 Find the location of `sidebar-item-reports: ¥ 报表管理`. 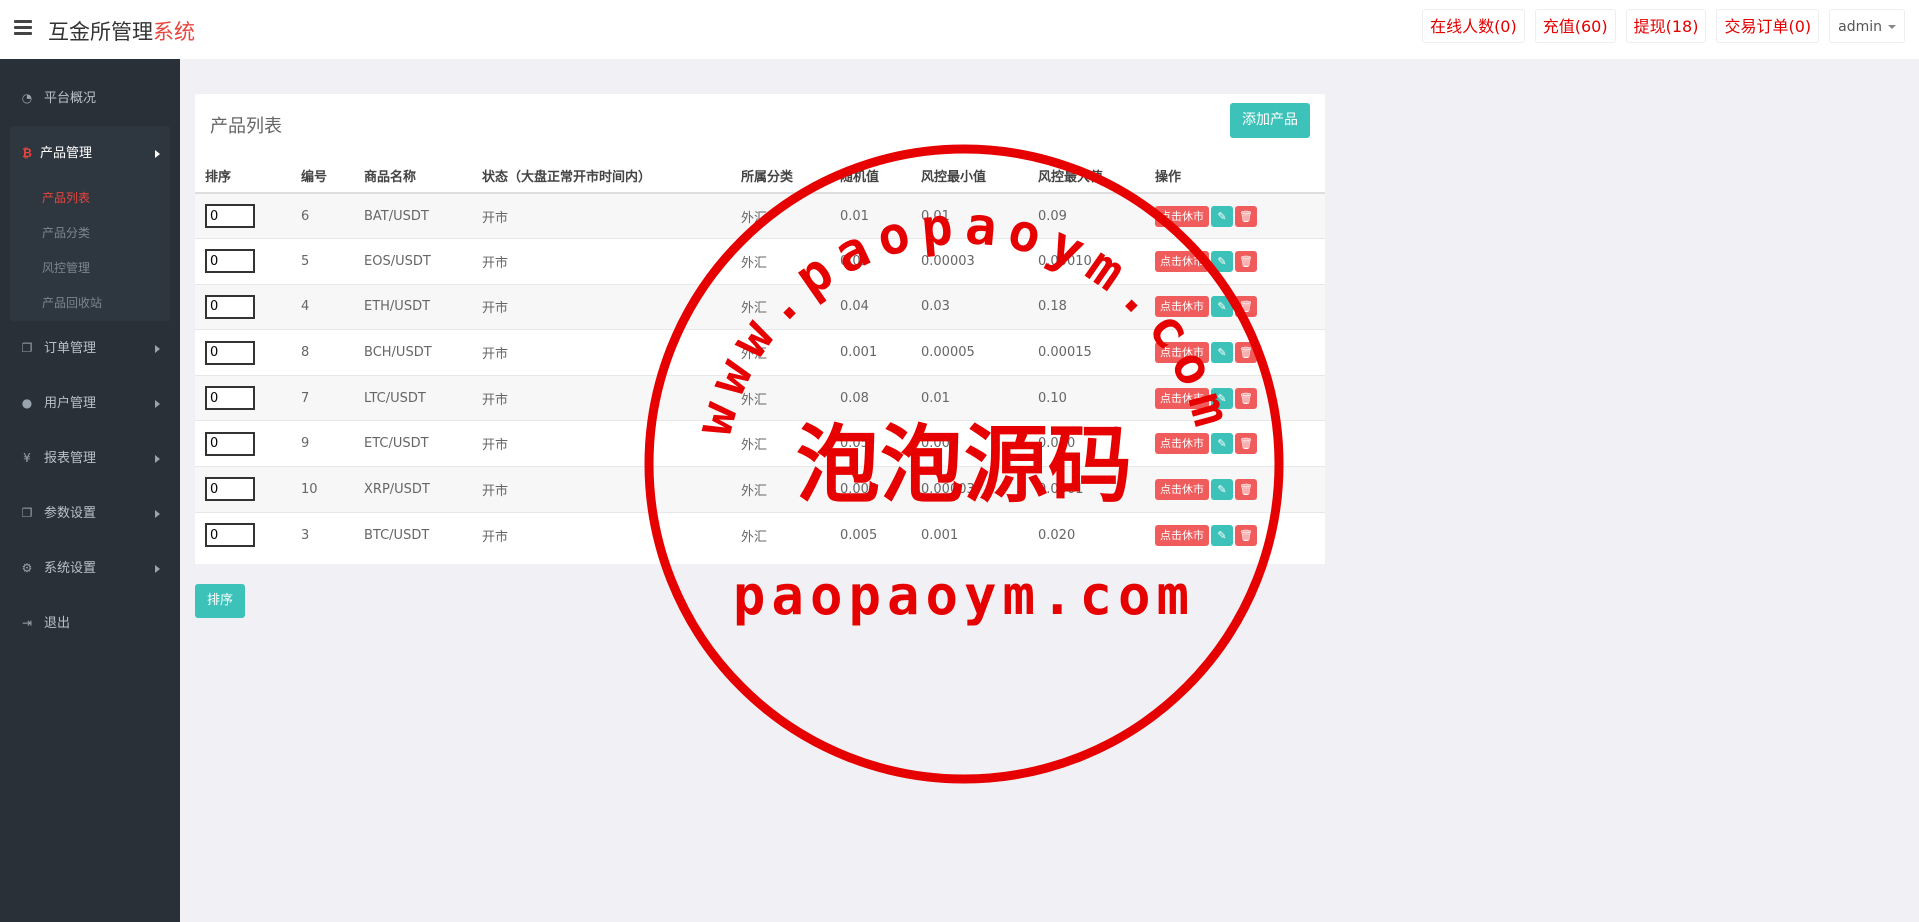

sidebar-item-reports: ¥ 报表管理 is located at coordinates (90, 458).